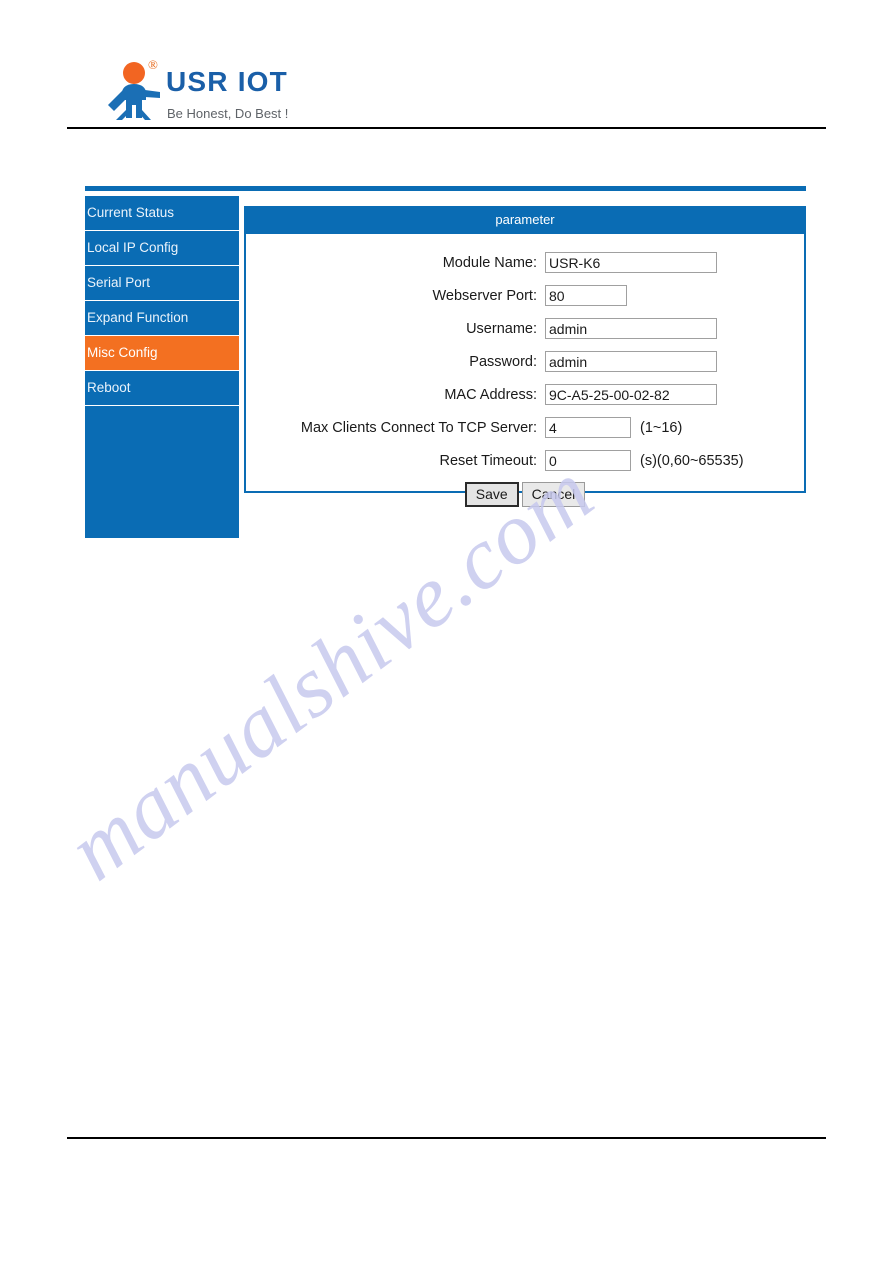 The height and width of the screenshot is (1263, 893). What do you see at coordinates (153, 64) in the screenshot?
I see `registered-trademark-icon: ®` at bounding box center [153, 64].